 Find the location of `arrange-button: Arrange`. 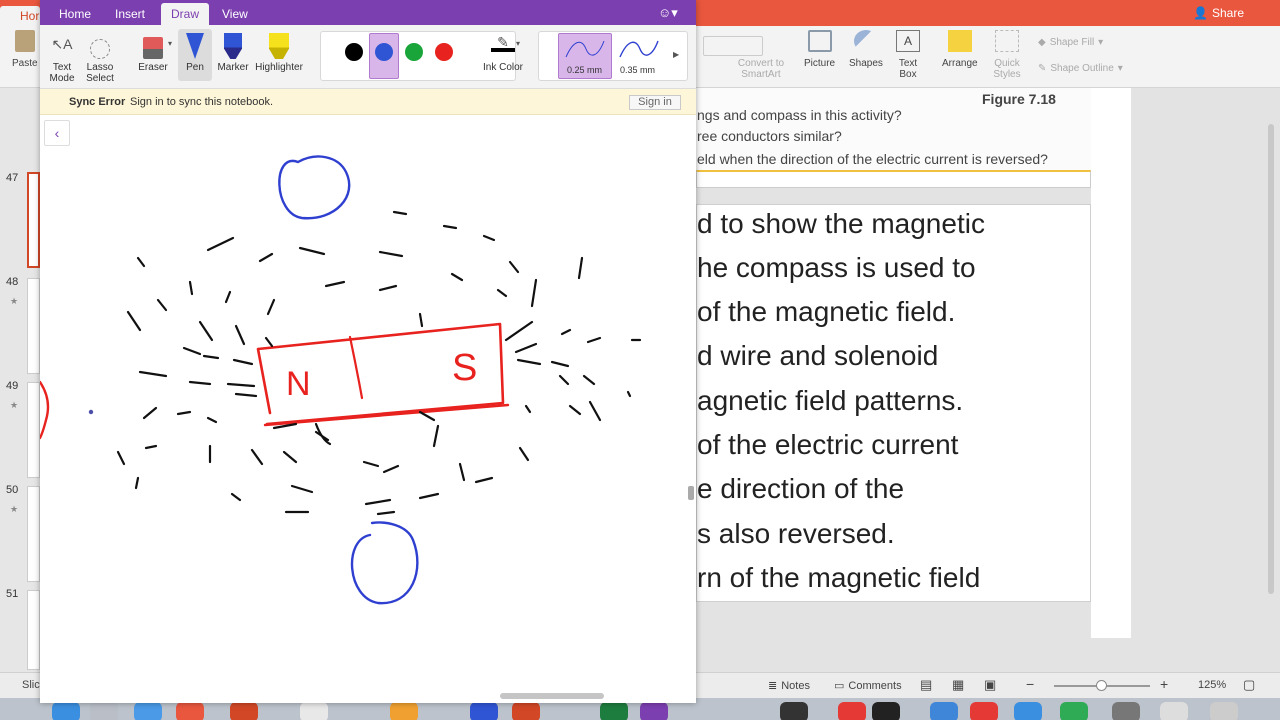

arrange-button: Arrange is located at coordinates (960, 49).